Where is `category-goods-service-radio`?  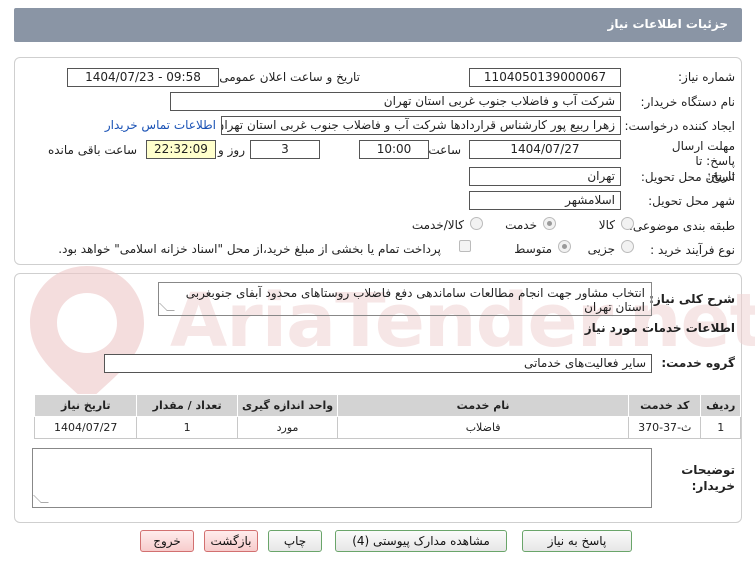 category-goods-service-radio is located at coordinates (476, 223).